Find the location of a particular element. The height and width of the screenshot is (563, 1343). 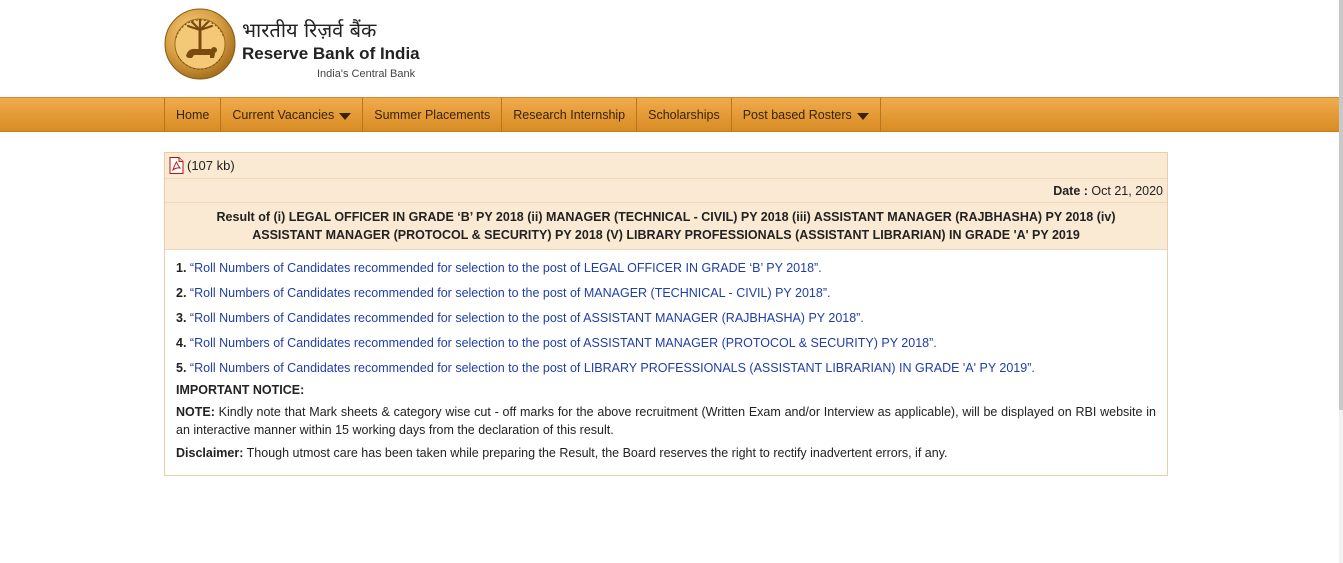

date-value: Oct 21, 2020 is located at coordinates (1127, 191).